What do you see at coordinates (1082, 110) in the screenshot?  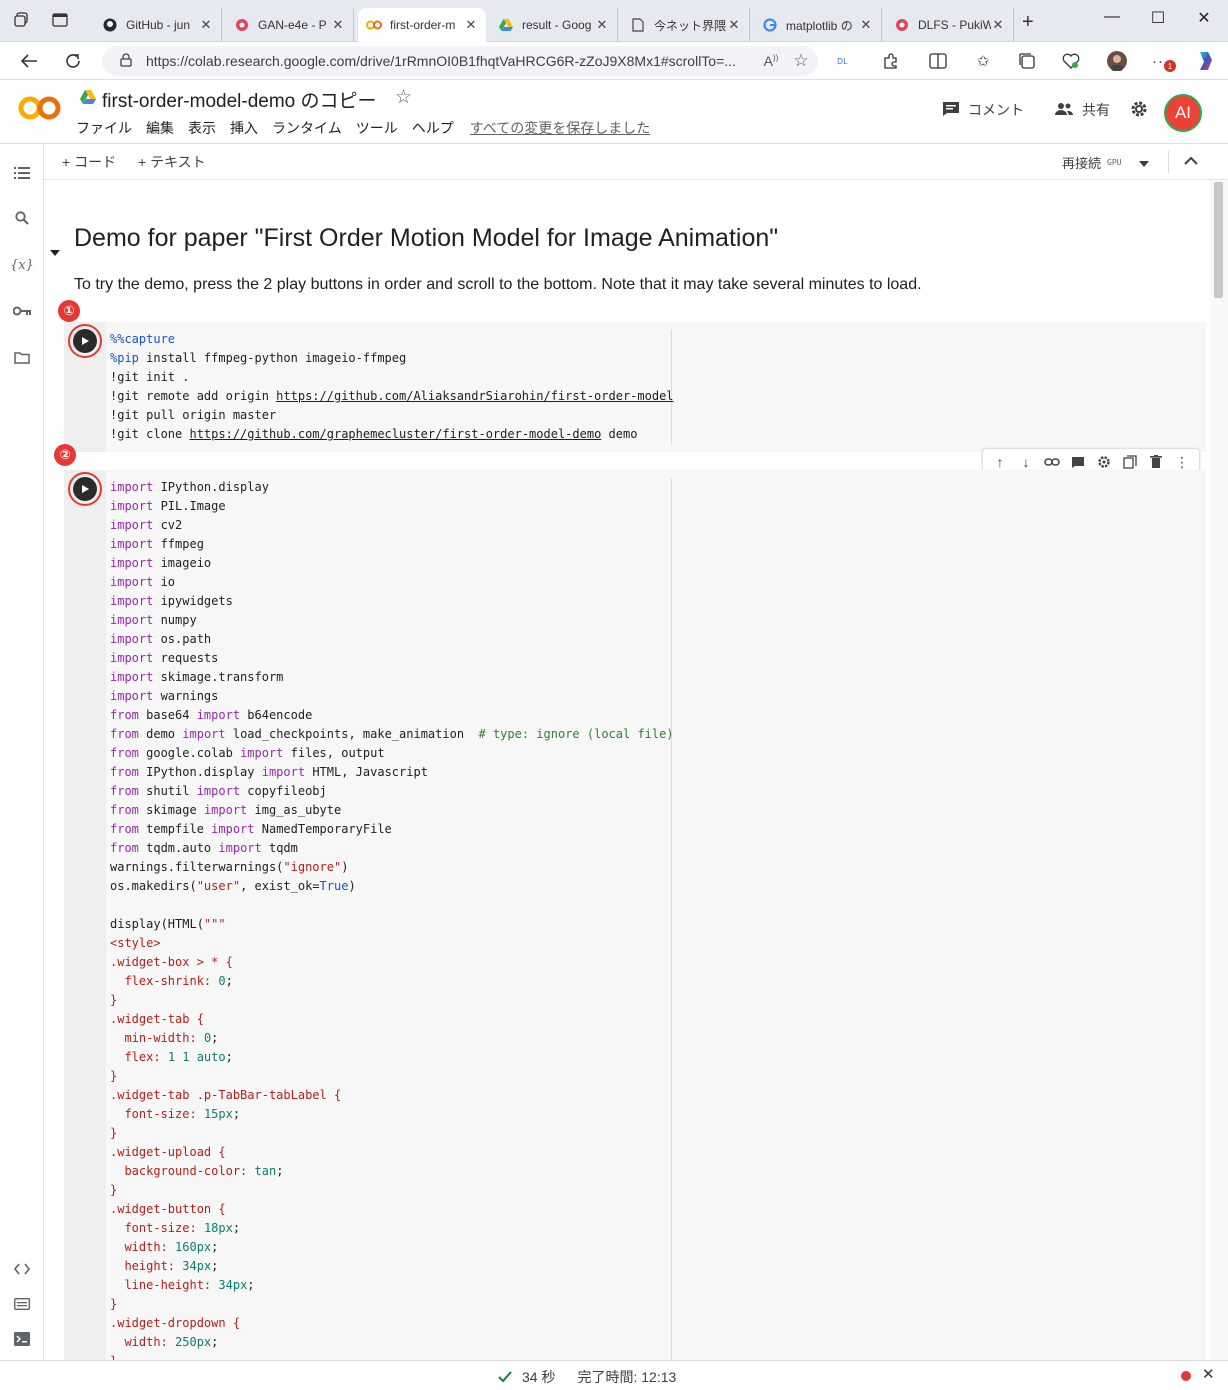 I see `share-button: 共有` at bounding box center [1082, 110].